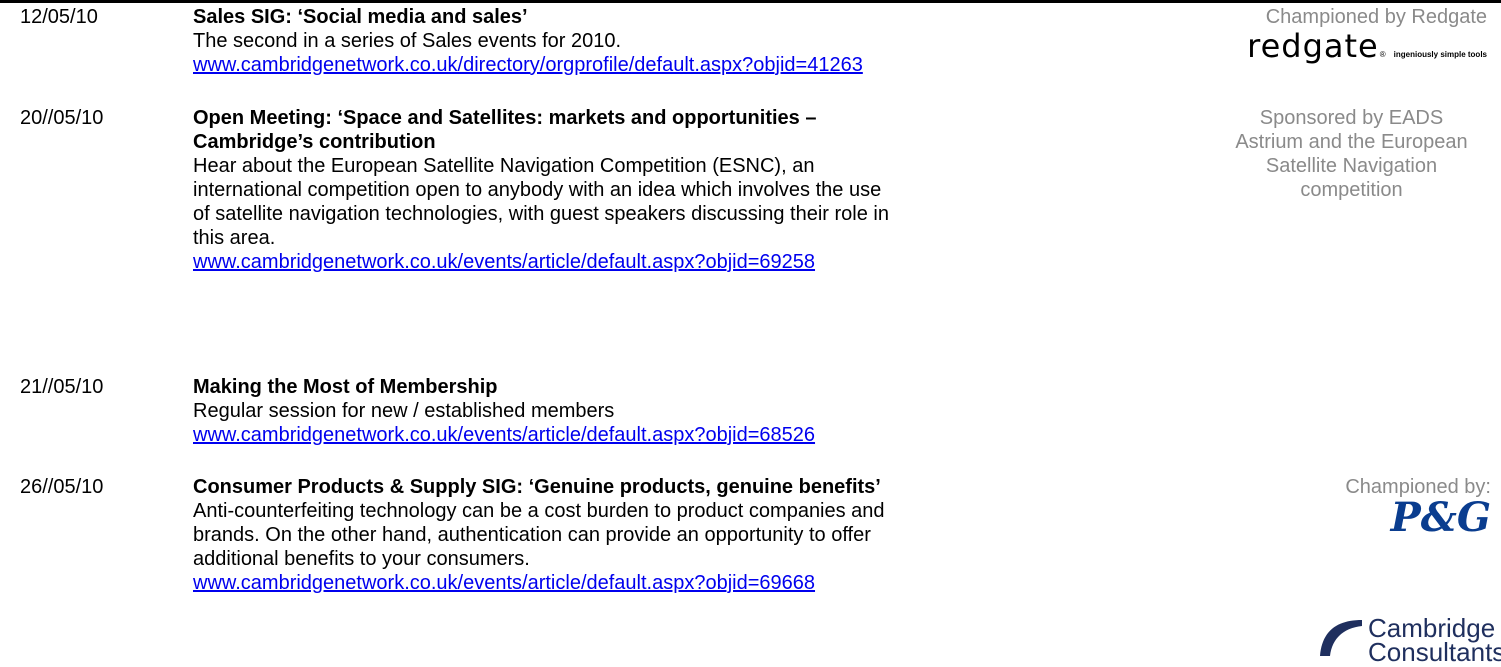  What do you see at coordinates (1351, 190) in the screenshot?
I see `sponsor-text-line: competition` at bounding box center [1351, 190].